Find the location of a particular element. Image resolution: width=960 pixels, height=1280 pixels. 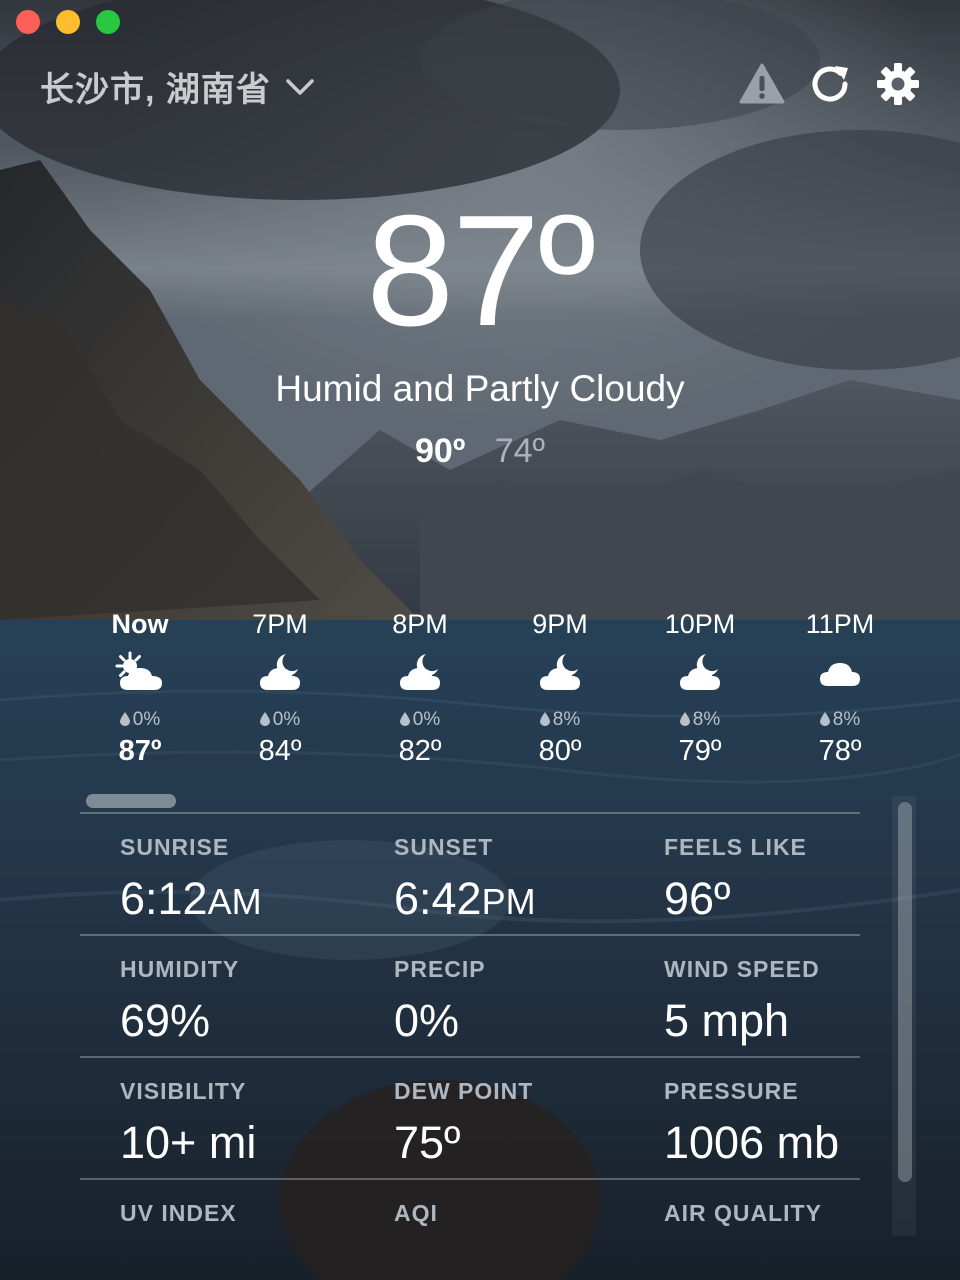

pressure-label: PRESSURE is located at coordinates (731, 1091).